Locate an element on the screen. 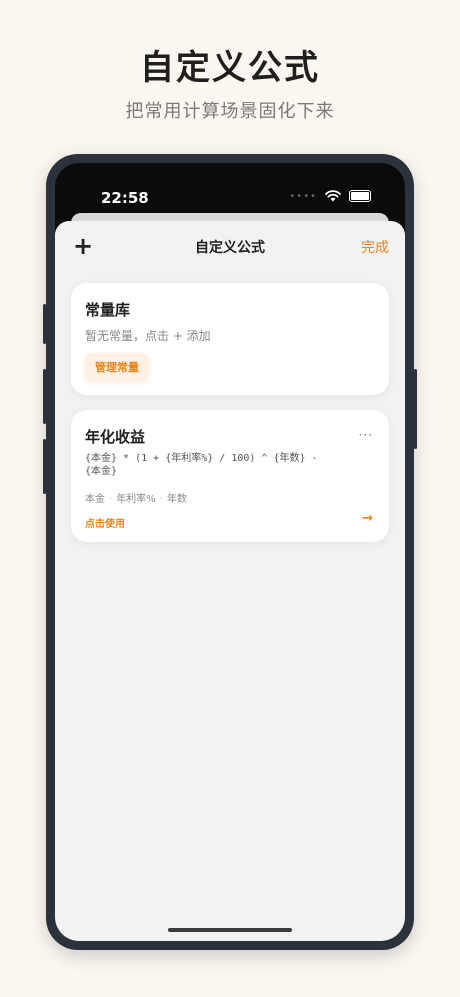 The image size is (460, 997). status-icons: •••• is located at coordinates (330, 196).